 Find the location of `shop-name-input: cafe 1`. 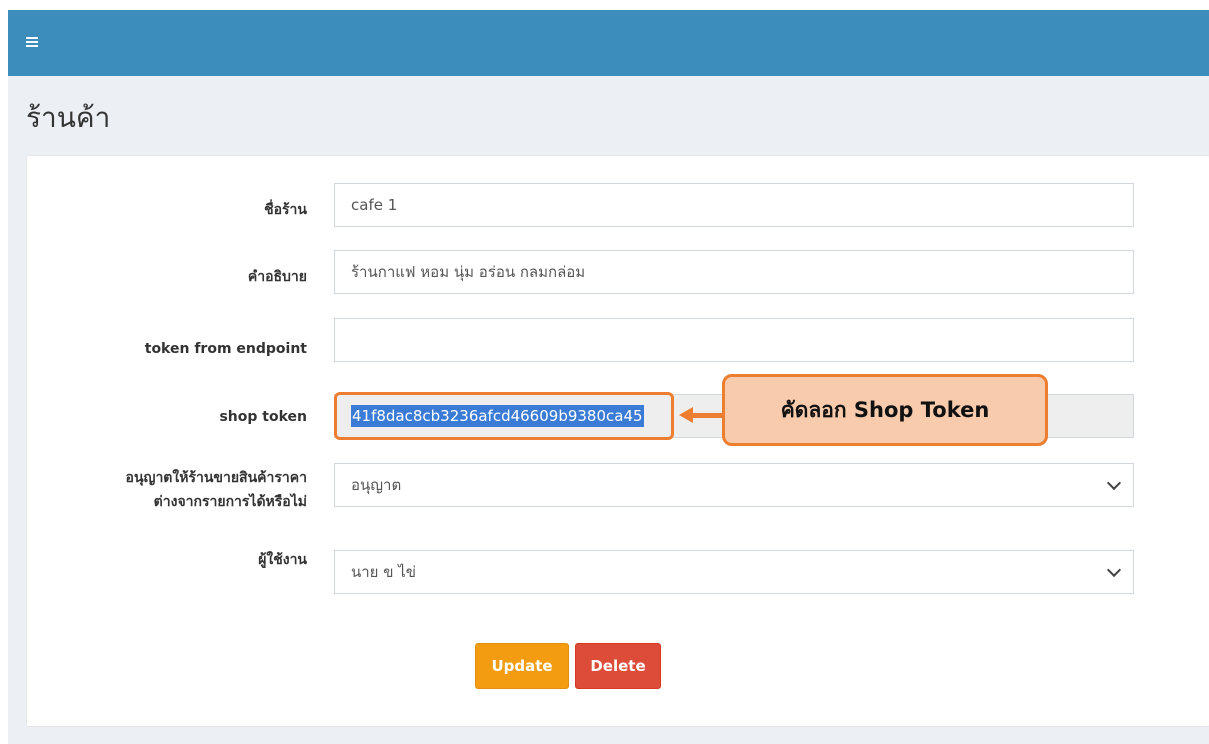

shop-name-input: cafe 1 is located at coordinates (734, 205).